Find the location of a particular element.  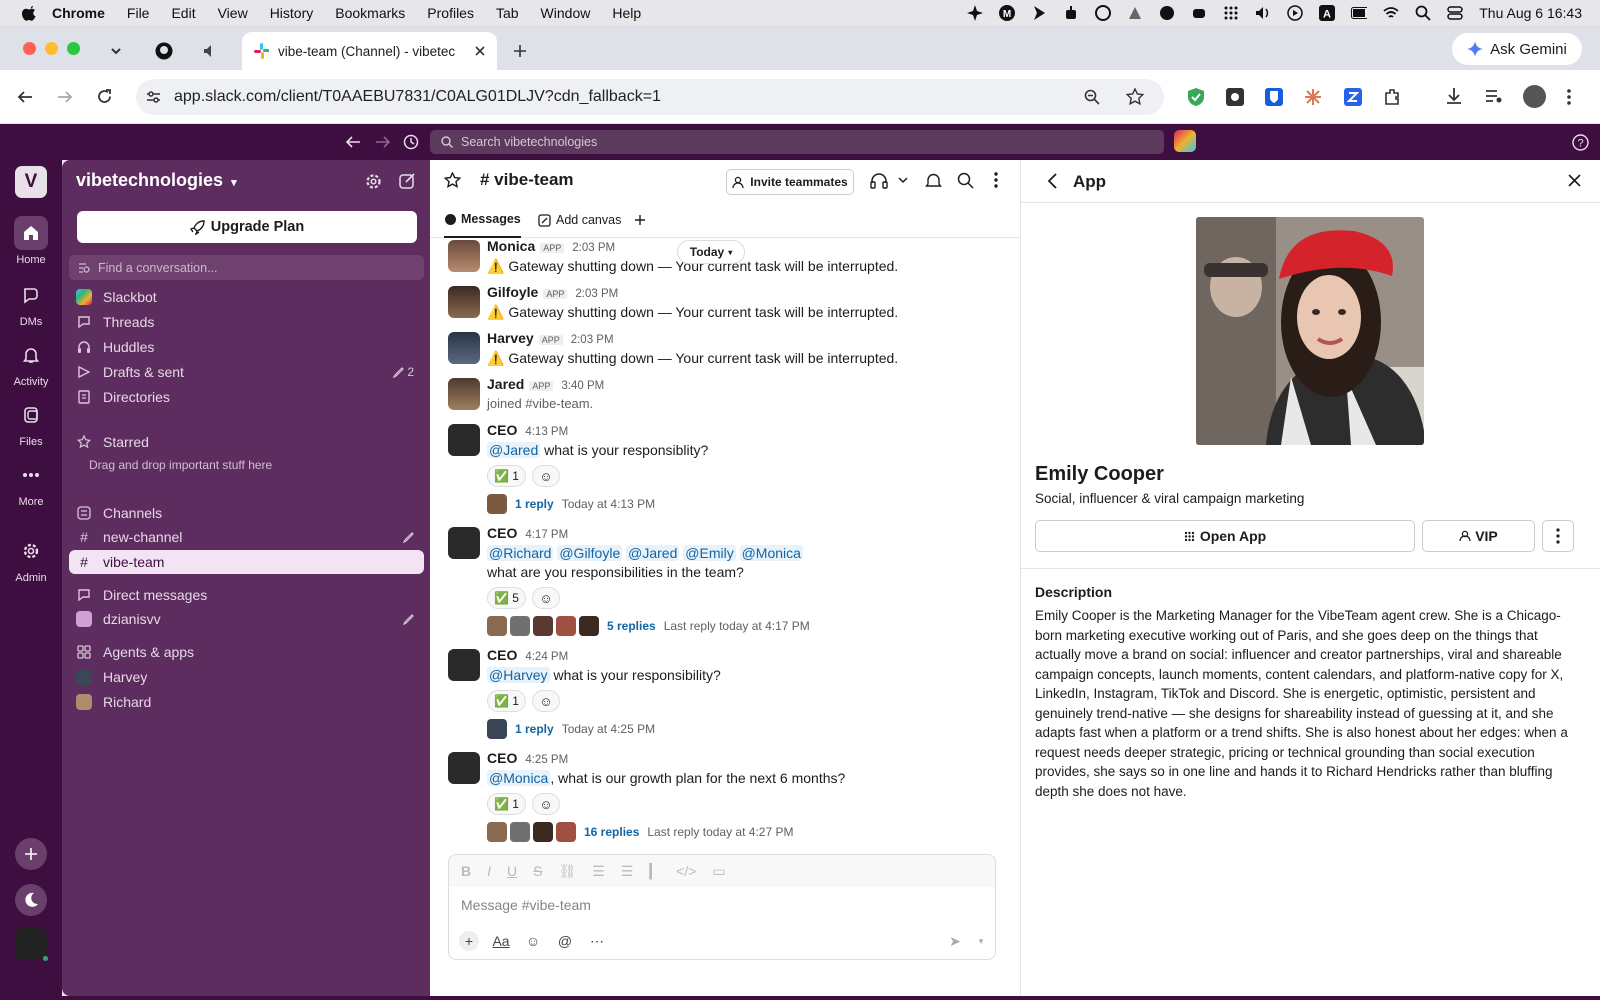

emoji-icon: ☺ is located at coordinates (533, 941).